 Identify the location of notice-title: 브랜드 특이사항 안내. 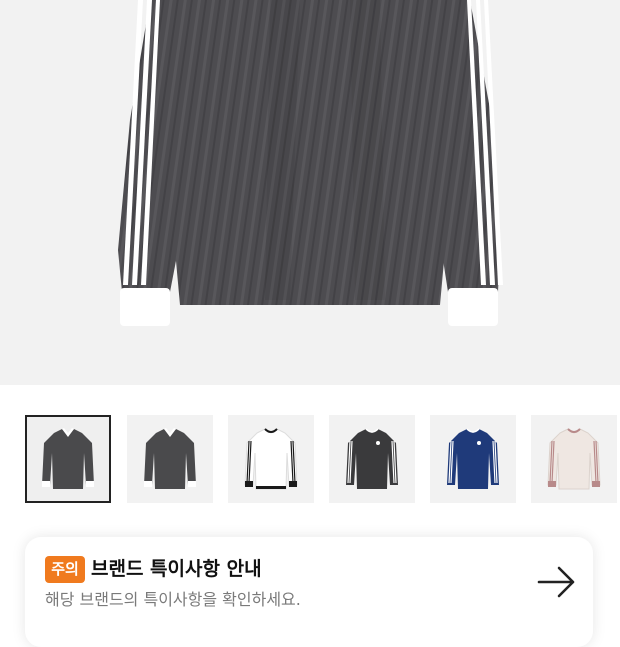
(176, 569).